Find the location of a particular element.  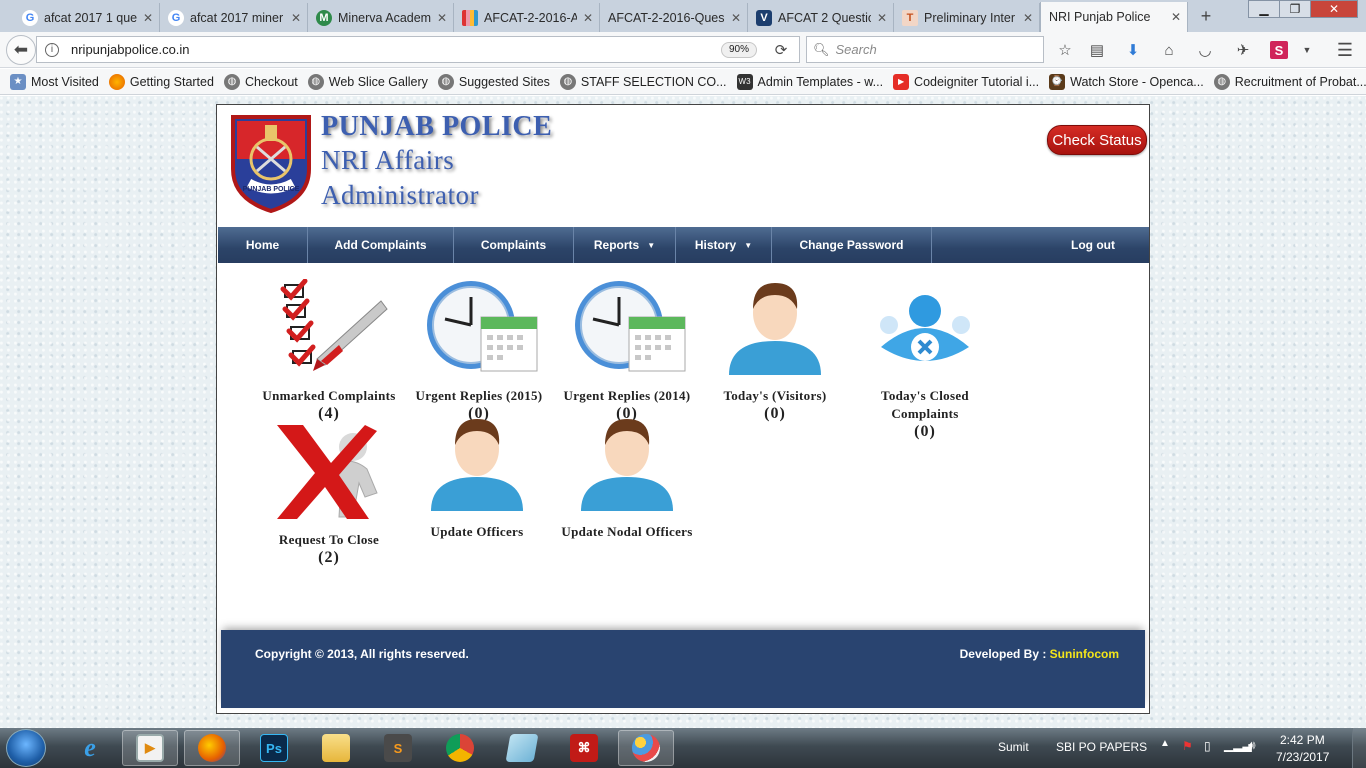

taskbar-notepad is located at coordinates (522, 748).